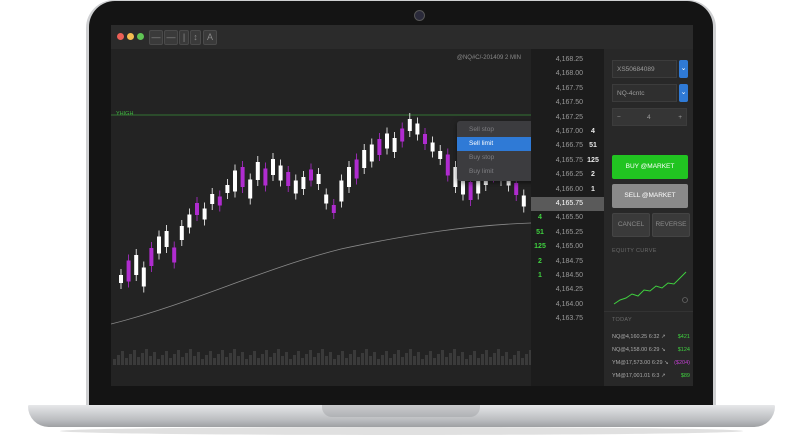 The height and width of the screenshot is (446, 803). What do you see at coordinates (644, 69) in the screenshot?
I see `account-select: XS50684089` at bounding box center [644, 69].